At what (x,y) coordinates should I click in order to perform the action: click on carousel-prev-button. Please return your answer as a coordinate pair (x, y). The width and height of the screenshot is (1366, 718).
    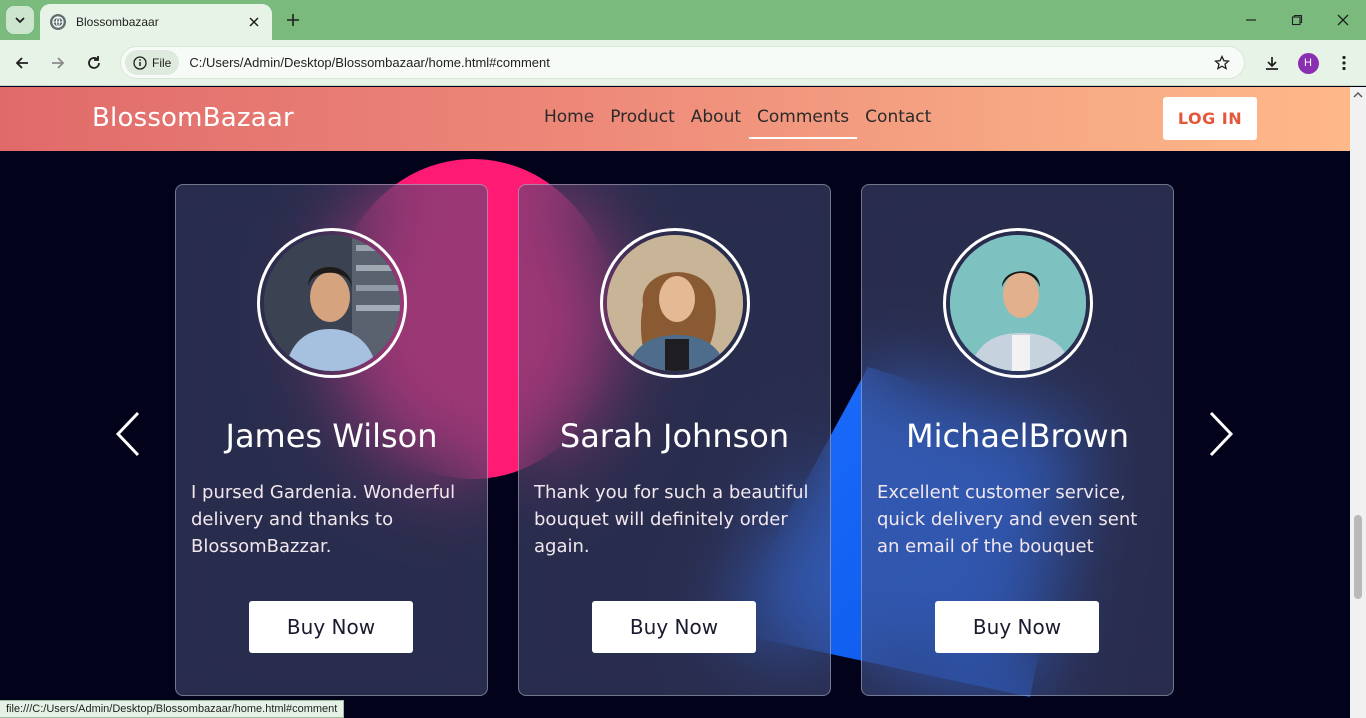
    Looking at the image, I should click on (128, 434).